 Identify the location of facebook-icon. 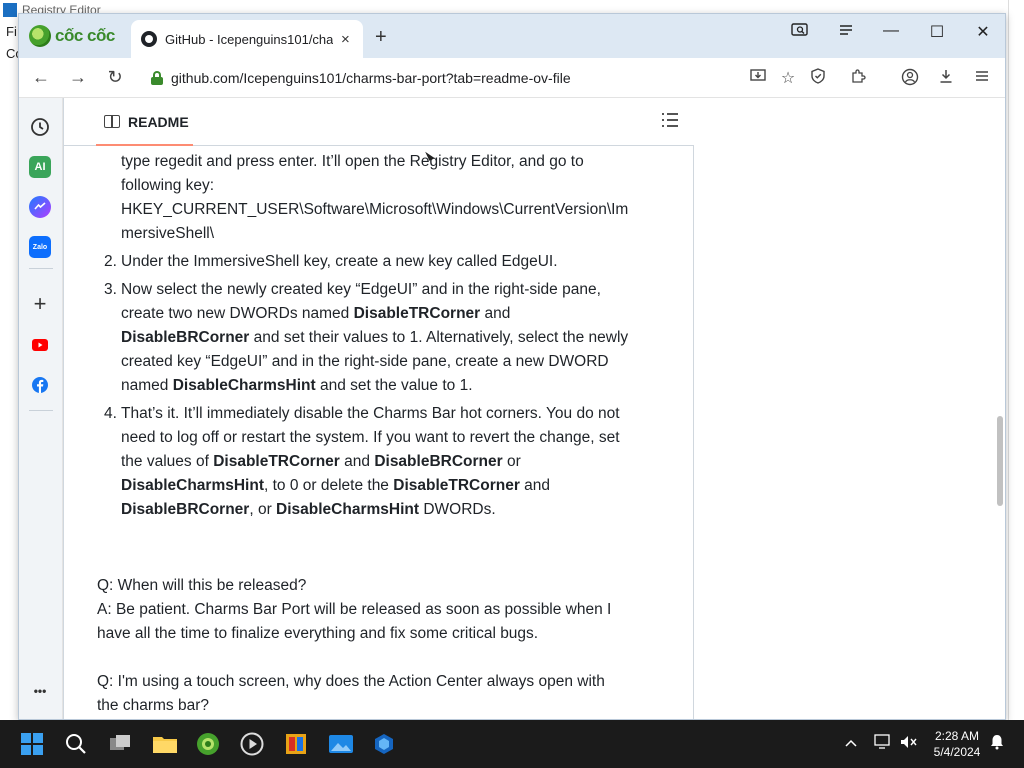
(40, 385).